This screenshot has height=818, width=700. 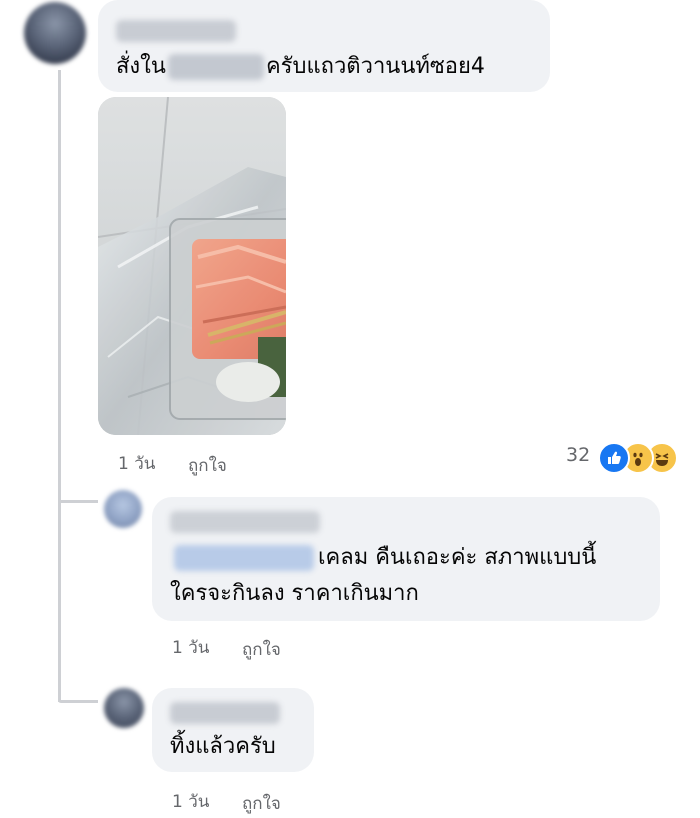 What do you see at coordinates (614, 458) in the screenshot?
I see `like-icon` at bounding box center [614, 458].